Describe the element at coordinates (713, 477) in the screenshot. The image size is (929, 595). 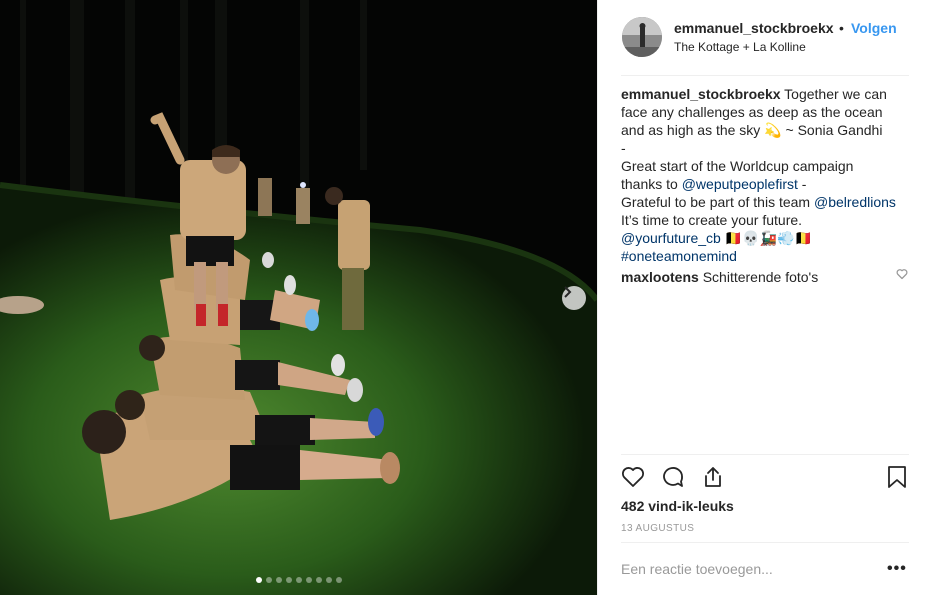
I see `share-icon` at that location.